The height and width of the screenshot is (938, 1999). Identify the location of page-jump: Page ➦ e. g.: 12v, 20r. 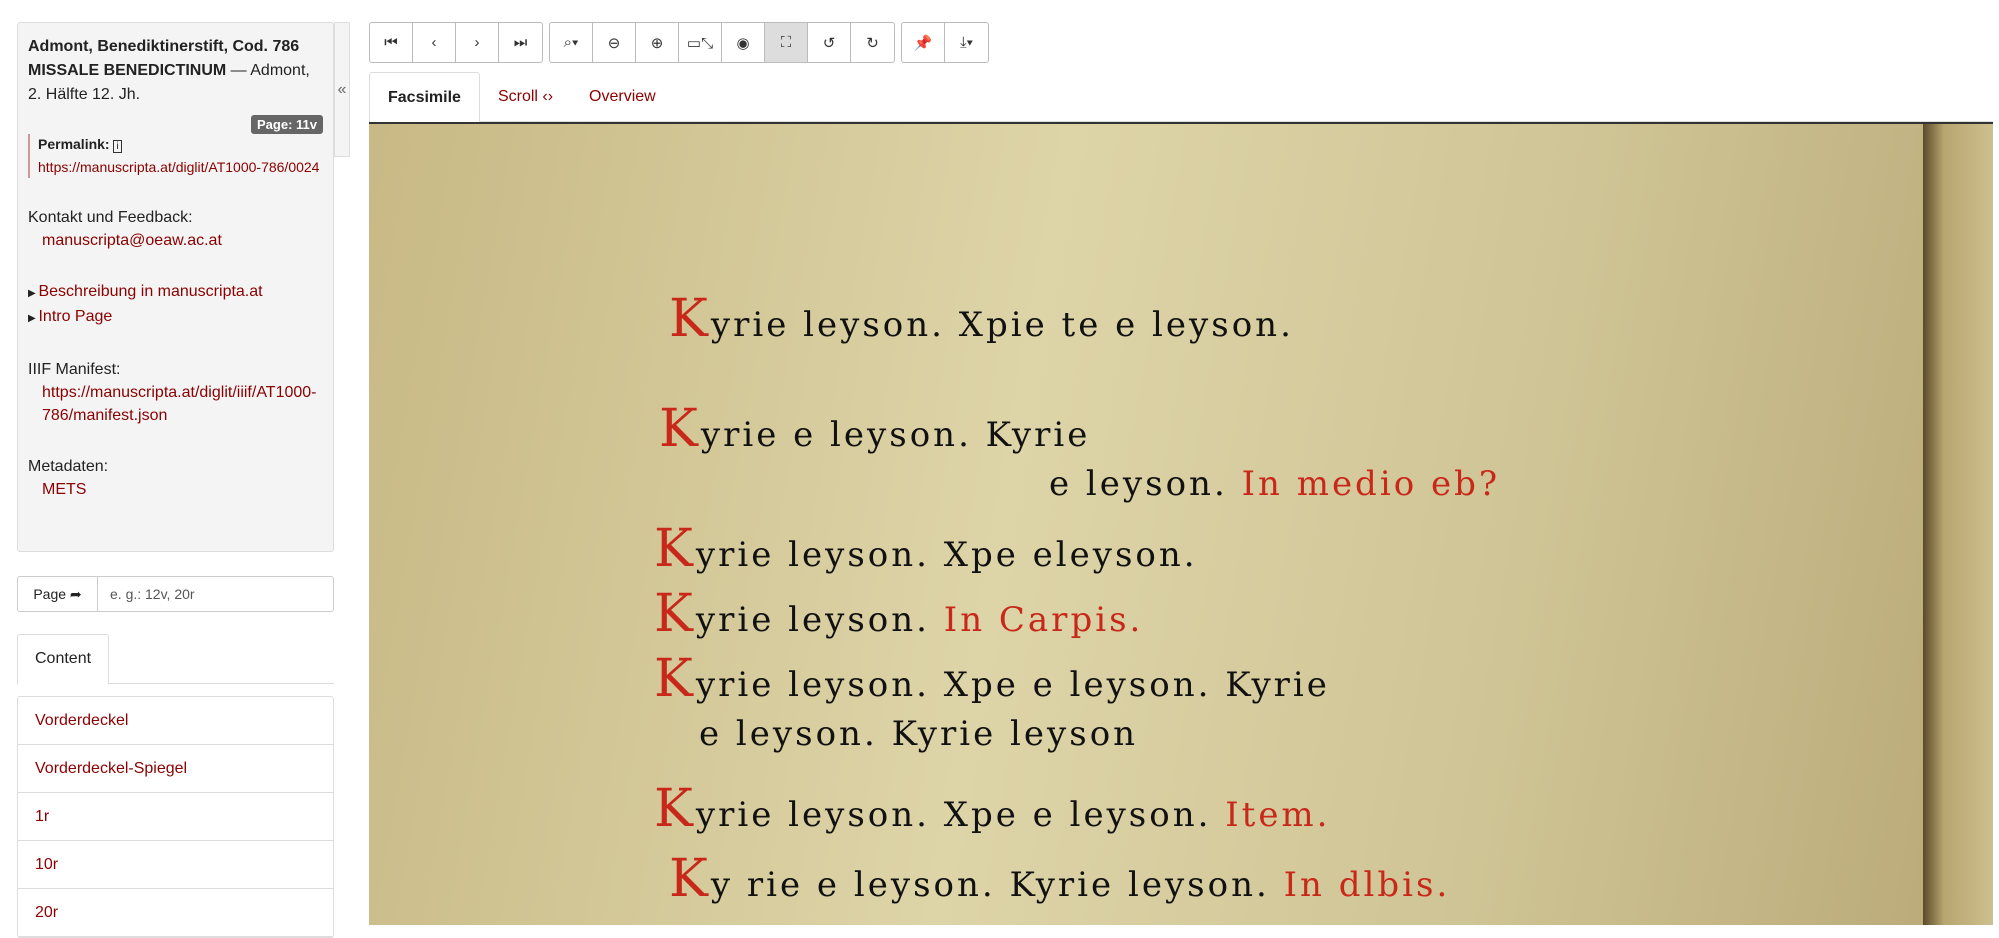
(175, 594).